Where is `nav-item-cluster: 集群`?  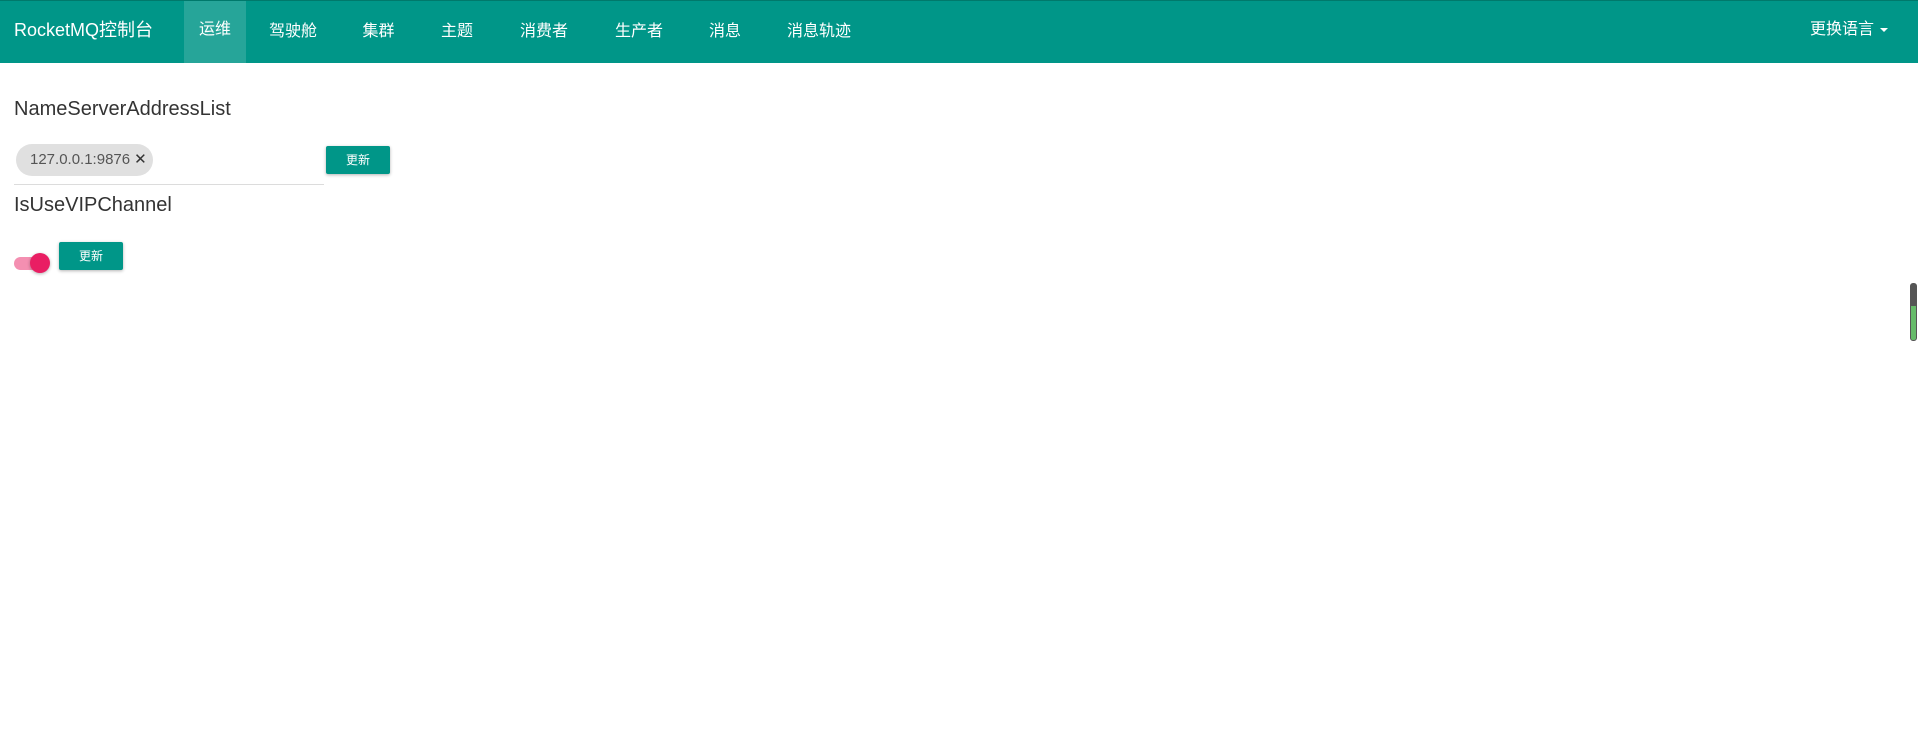 nav-item-cluster: 集群 is located at coordinates (378, 32).